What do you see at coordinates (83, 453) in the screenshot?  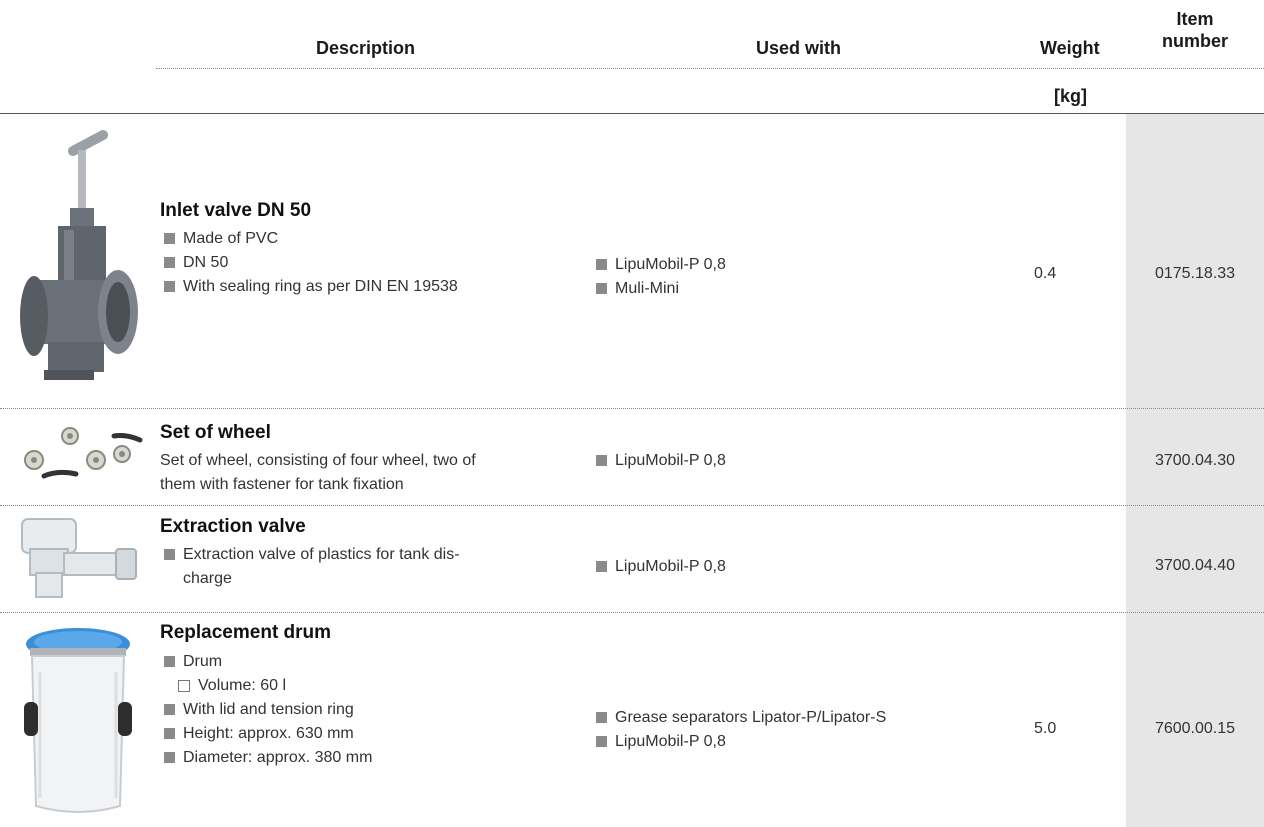 I see `wheels-icon` at bounding box center [83, 453].